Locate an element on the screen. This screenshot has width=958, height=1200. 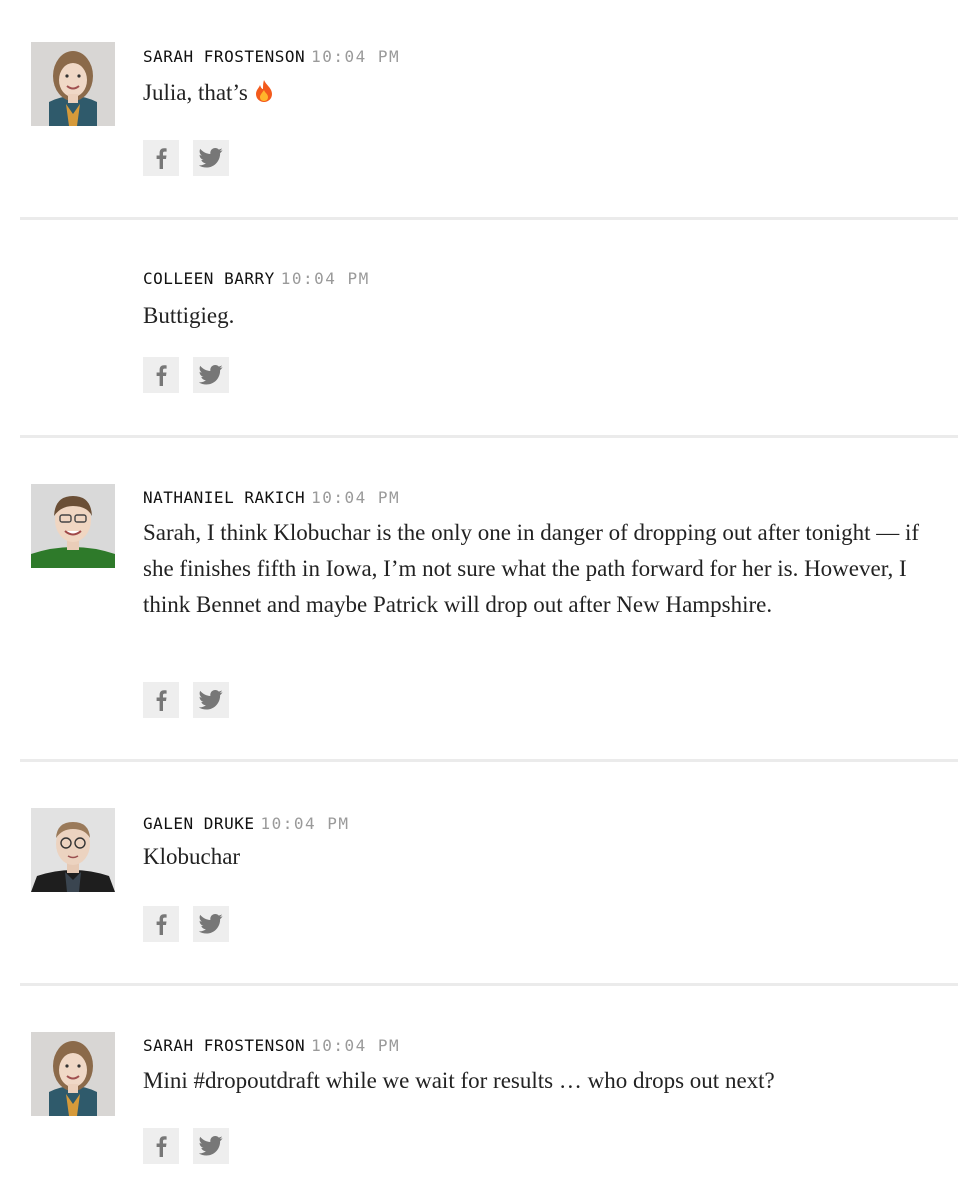
nathaniel-rakich-photo is located at coordinates (73, 526).